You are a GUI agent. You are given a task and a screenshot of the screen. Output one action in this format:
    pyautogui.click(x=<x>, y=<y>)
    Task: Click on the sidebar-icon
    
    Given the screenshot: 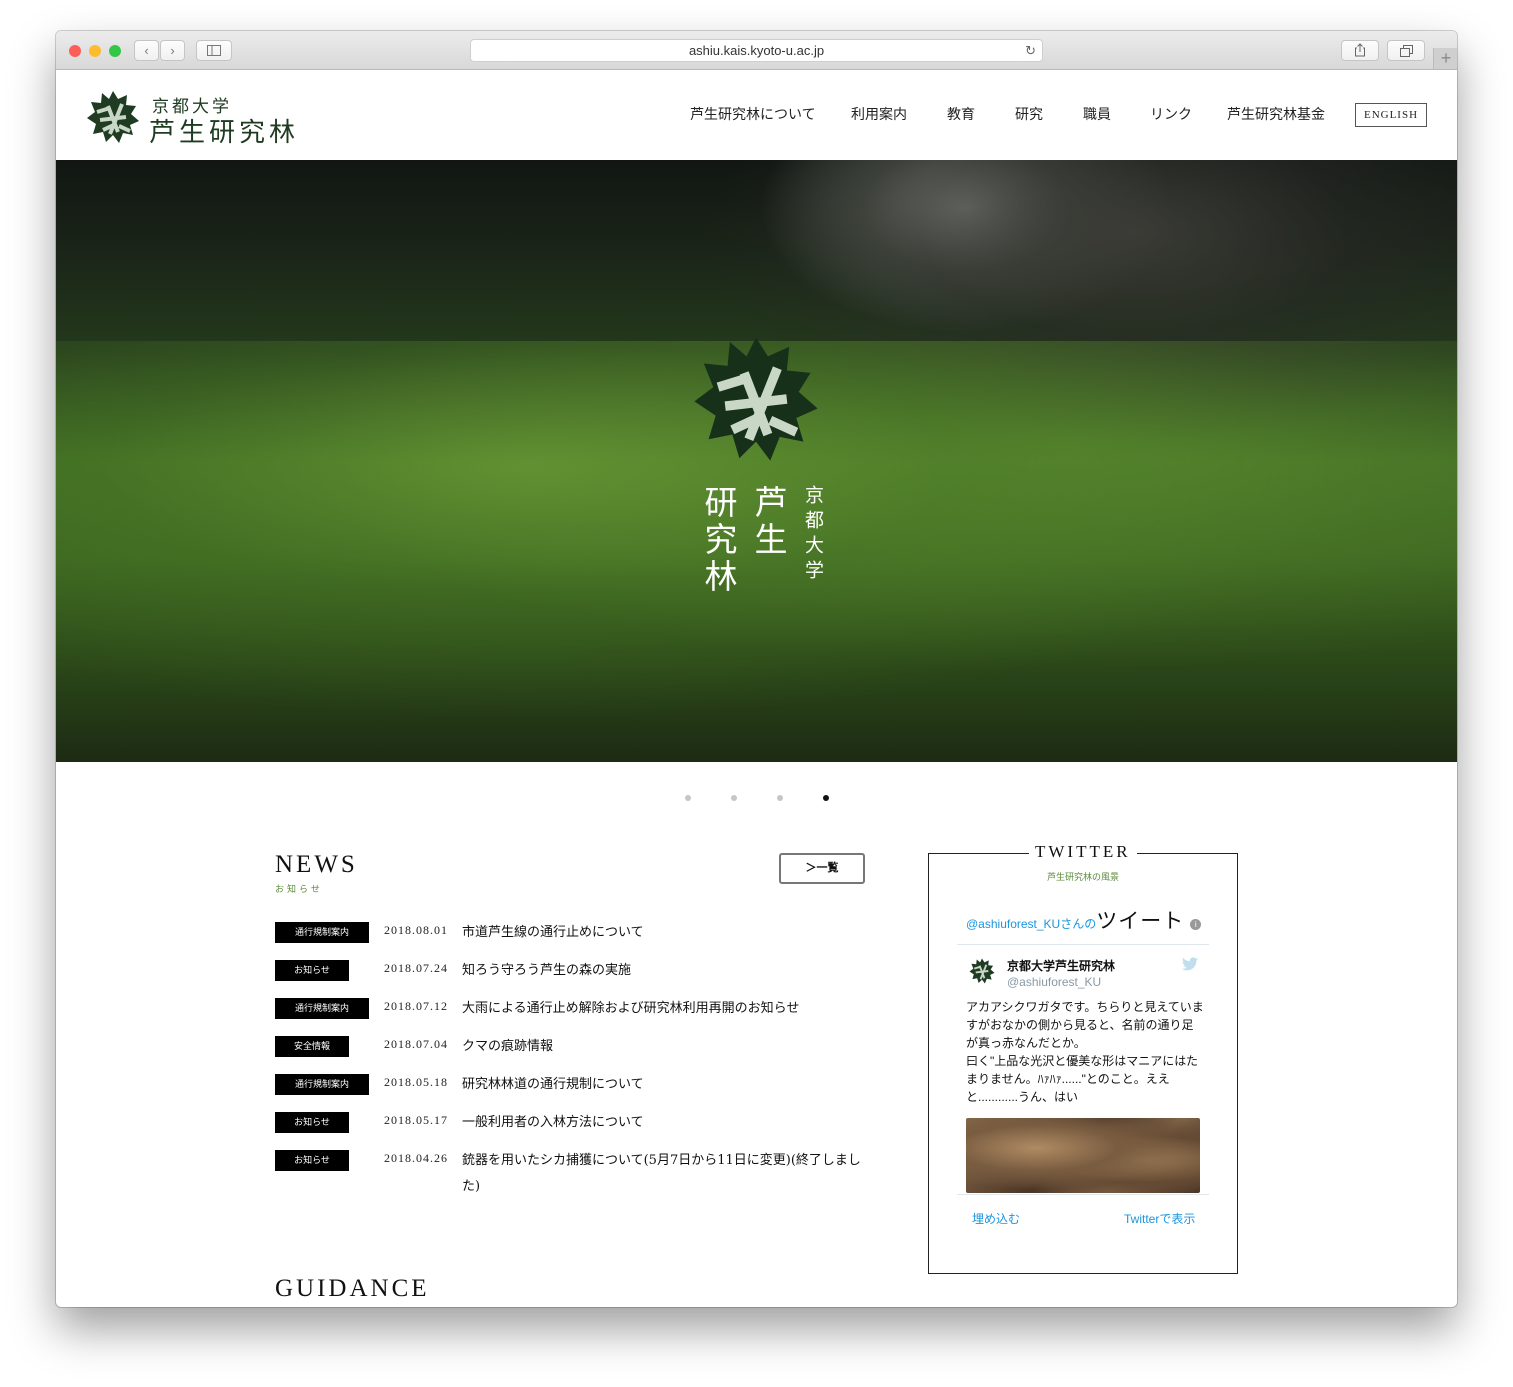 What is the action you would take?
    pyautogui.click(x=214, y=50)
    